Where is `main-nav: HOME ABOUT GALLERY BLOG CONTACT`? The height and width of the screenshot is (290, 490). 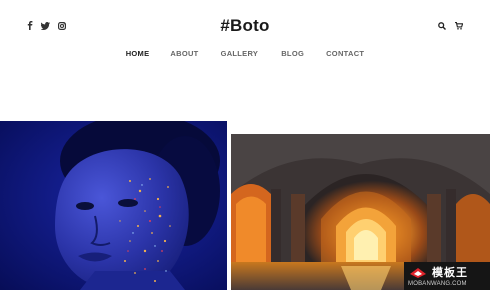
main-nav: HOME ABOUT GALLERY BLOG CONTACT is located at coordinates (245, 53).